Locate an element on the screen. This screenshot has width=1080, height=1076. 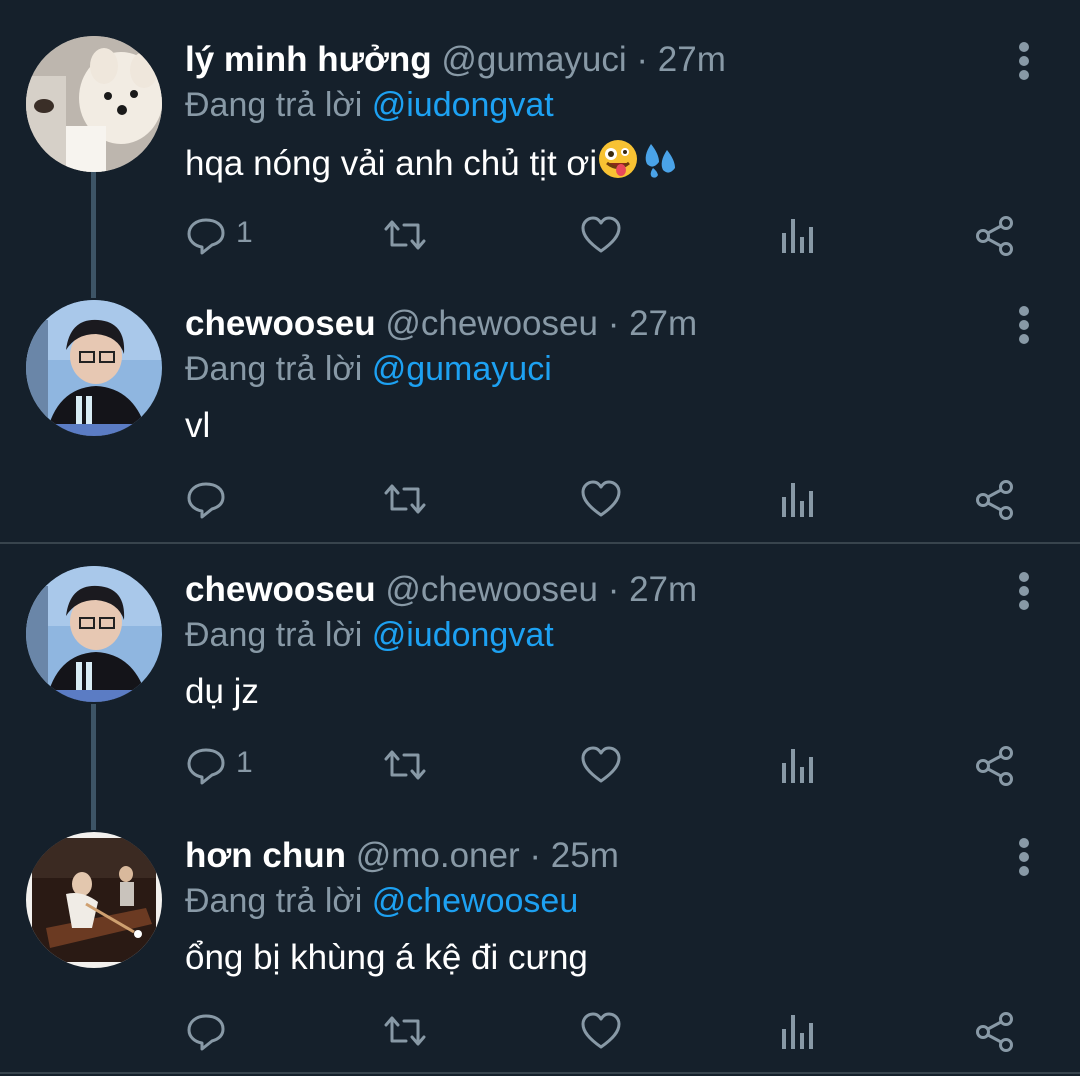
tweet-text: dụ jz is located at coordinates (222, 691).